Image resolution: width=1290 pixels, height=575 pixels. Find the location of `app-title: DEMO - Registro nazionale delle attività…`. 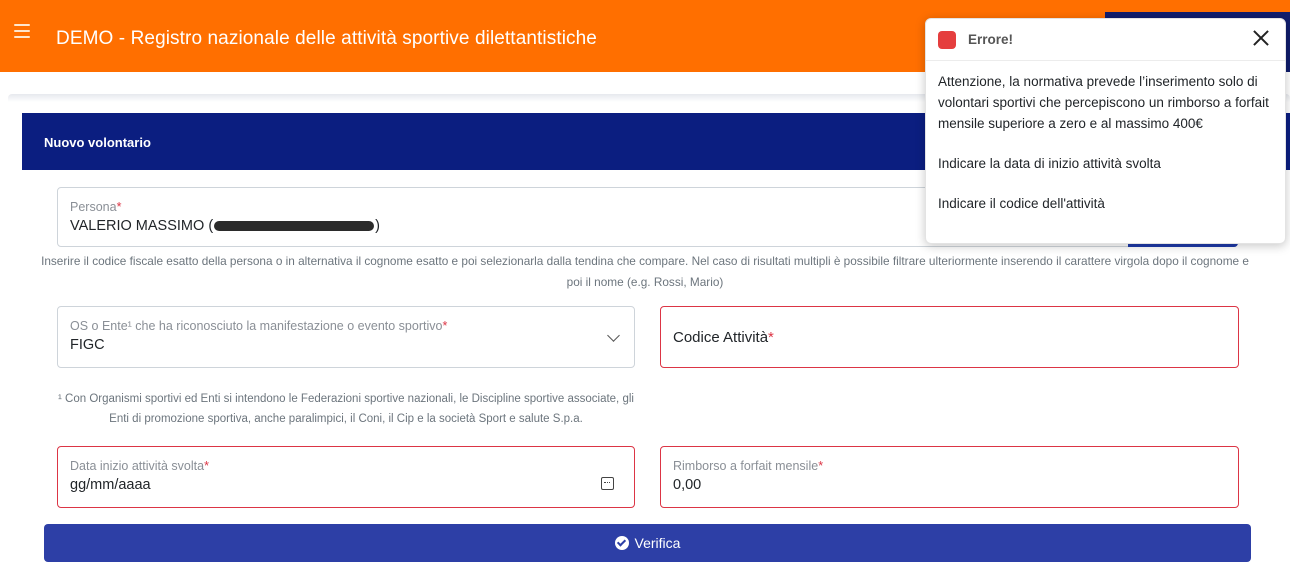

app-title: DEMO - Registro nazionale delle attività… is located at coordinates (326, 38).